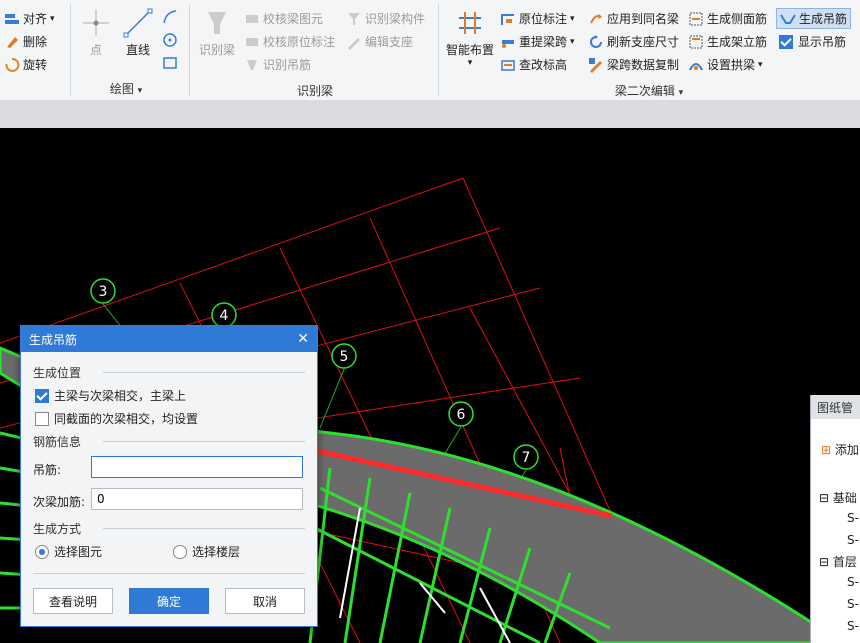 The width and height of the screenshot is (860, 643). I want to click on axis-marker-5: 5, so click(344, 357).